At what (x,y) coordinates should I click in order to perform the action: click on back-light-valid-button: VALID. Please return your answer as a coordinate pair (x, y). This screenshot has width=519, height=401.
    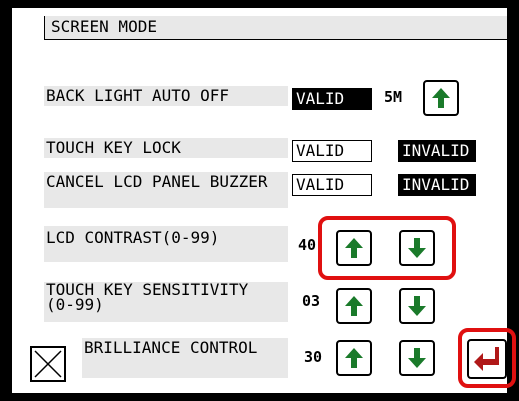
    Looking at the image, I should click on (332, 99).